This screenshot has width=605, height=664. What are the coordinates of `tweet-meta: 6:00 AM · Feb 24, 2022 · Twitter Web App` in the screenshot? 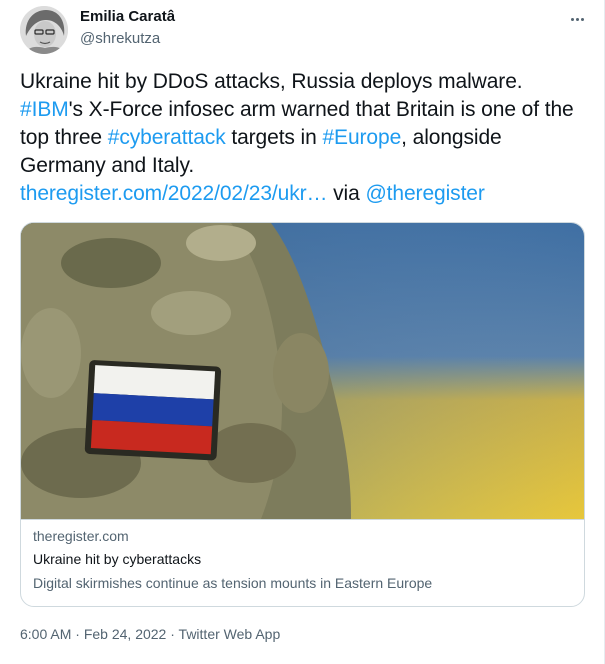 It's located at (150, 634).